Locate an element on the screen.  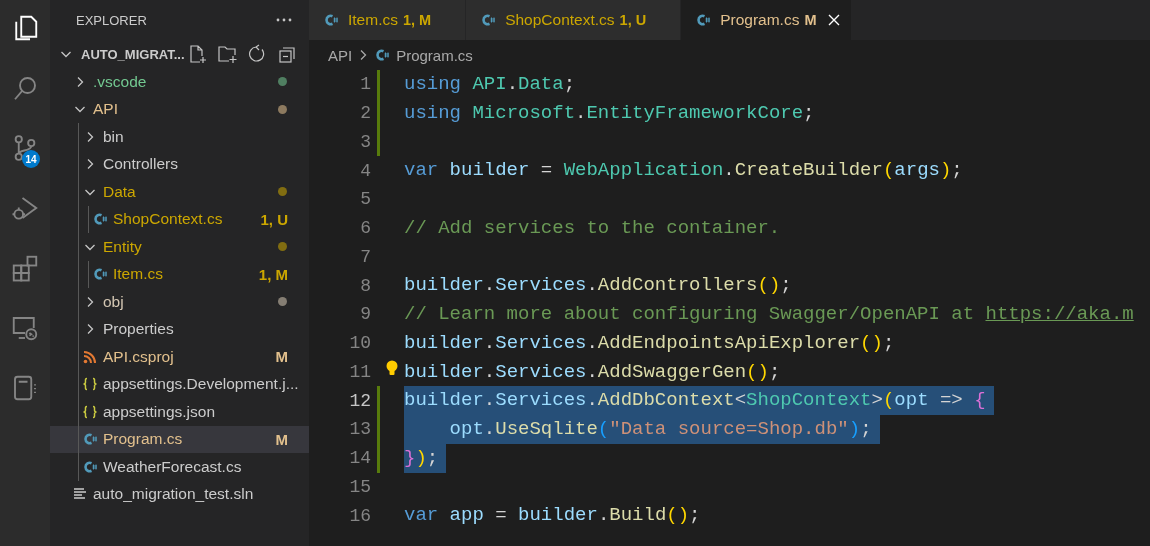
code-line: // Add services to the container. is located at coordinates (592, 228).